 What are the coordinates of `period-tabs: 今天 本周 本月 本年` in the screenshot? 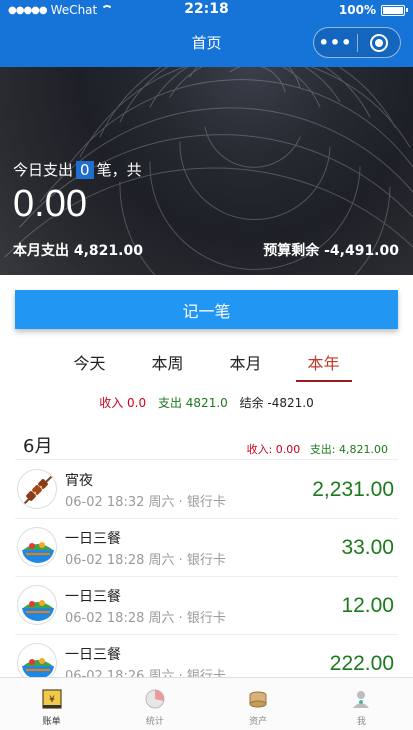 It's located at (206, 366).